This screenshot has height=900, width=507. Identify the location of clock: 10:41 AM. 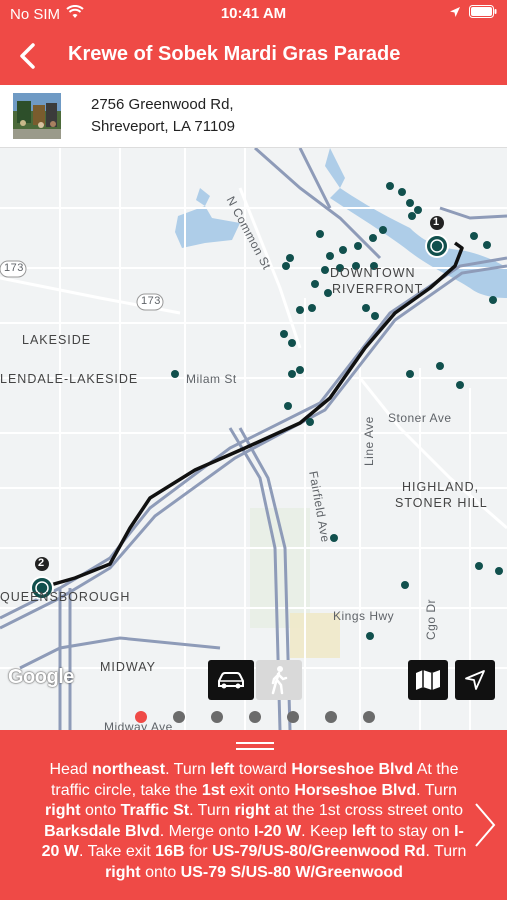
(253, 13).